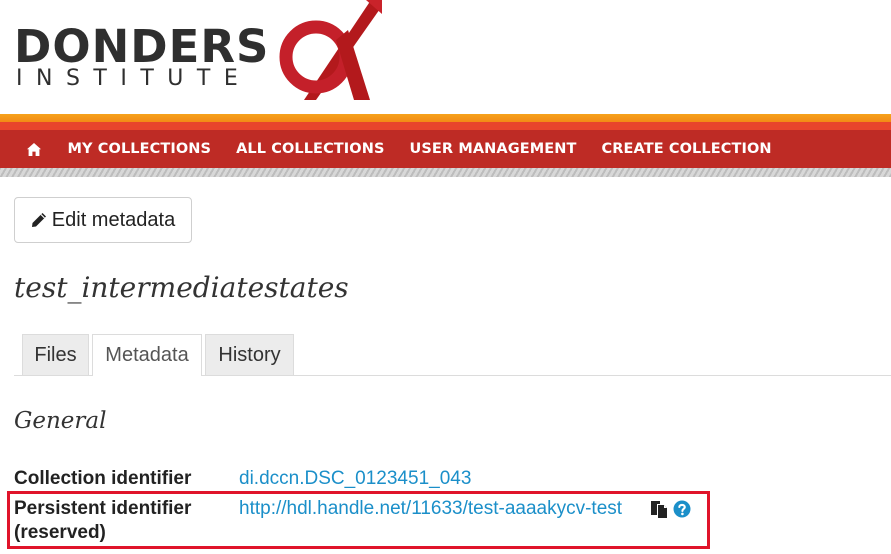  Describe the element at coordinates (452, 355) in the screenshot. I see `tab-bar: Files Metadata History` at that location.